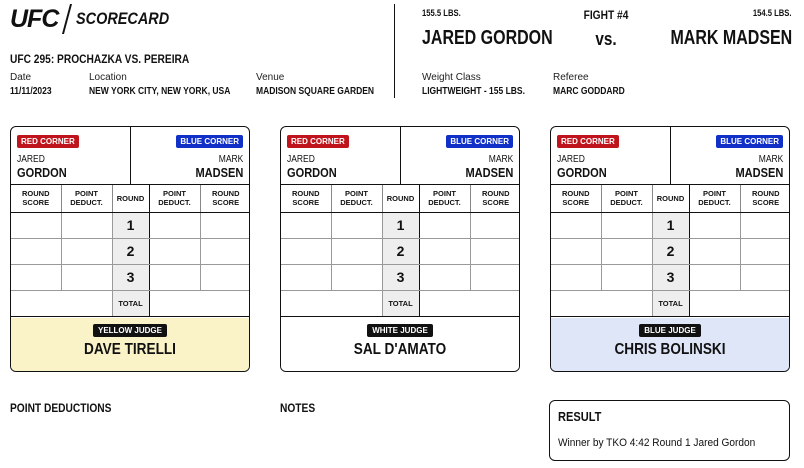 The width and height of the screenshot is (804, 468). I want to click on red-fighter-last-name: GORDON, so click(42, 172).